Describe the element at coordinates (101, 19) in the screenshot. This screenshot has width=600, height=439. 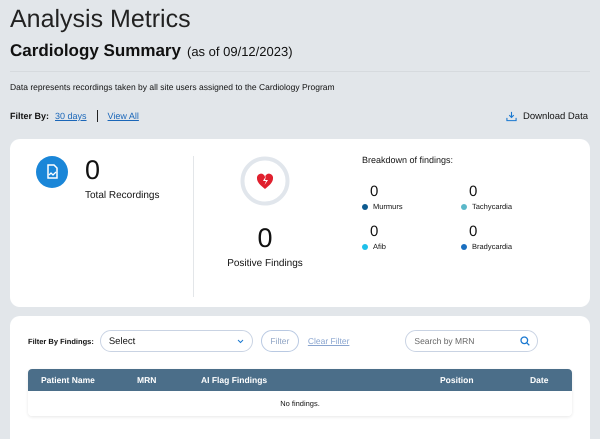
I see `page-title: Analysis Metrics` at that location.